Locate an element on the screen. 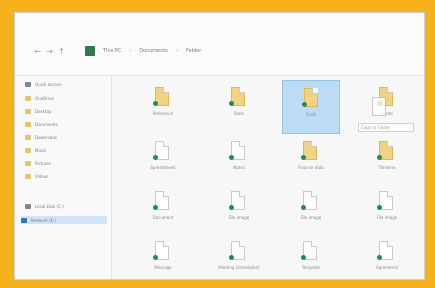 This screenshot has height=288, width=435. file-name: Draft is located at coordinates (311, 114).